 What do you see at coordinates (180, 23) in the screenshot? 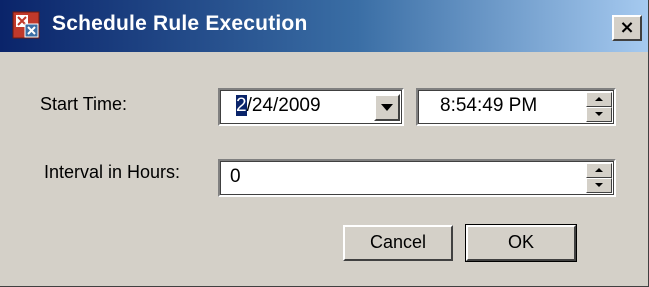
I see `dialog-title: Schedule Rule Execution` at bounding box center [180, 23].